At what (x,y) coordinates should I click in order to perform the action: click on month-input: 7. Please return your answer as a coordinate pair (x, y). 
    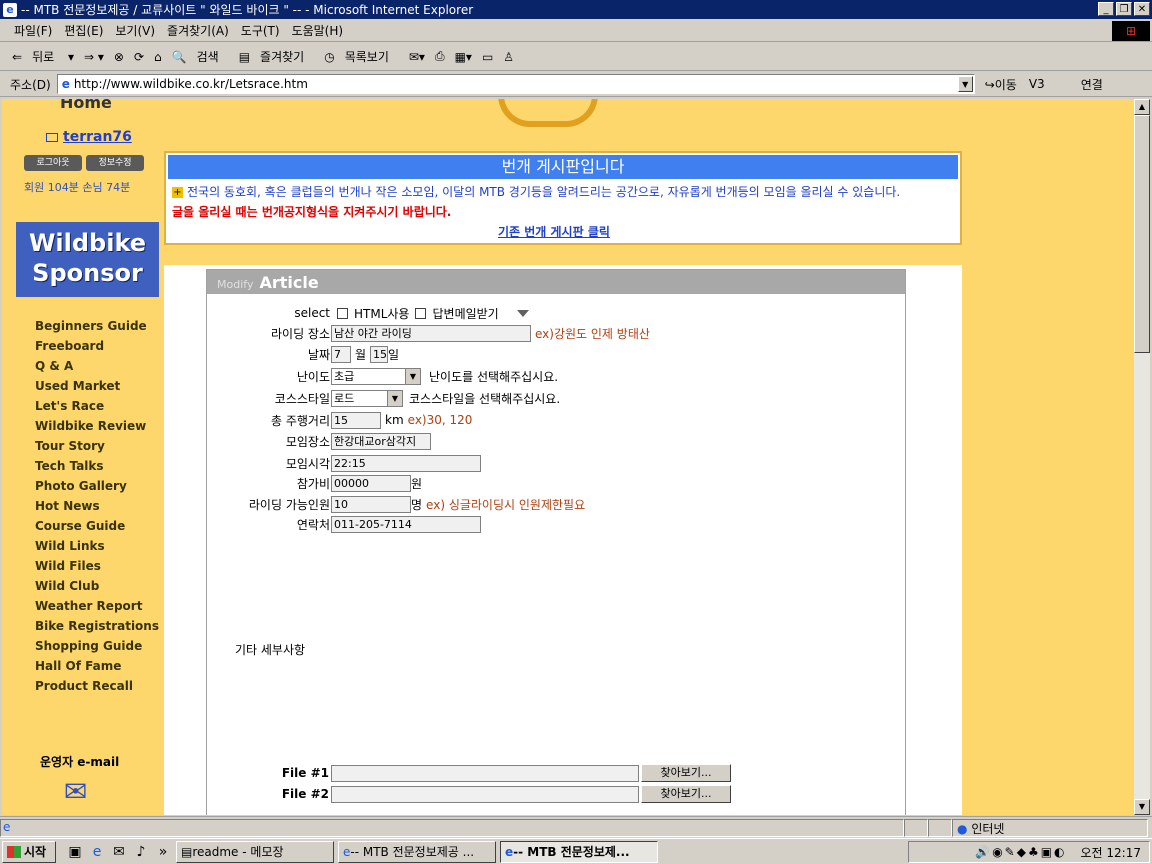
    Looking at the image, I should click on (341, 354).